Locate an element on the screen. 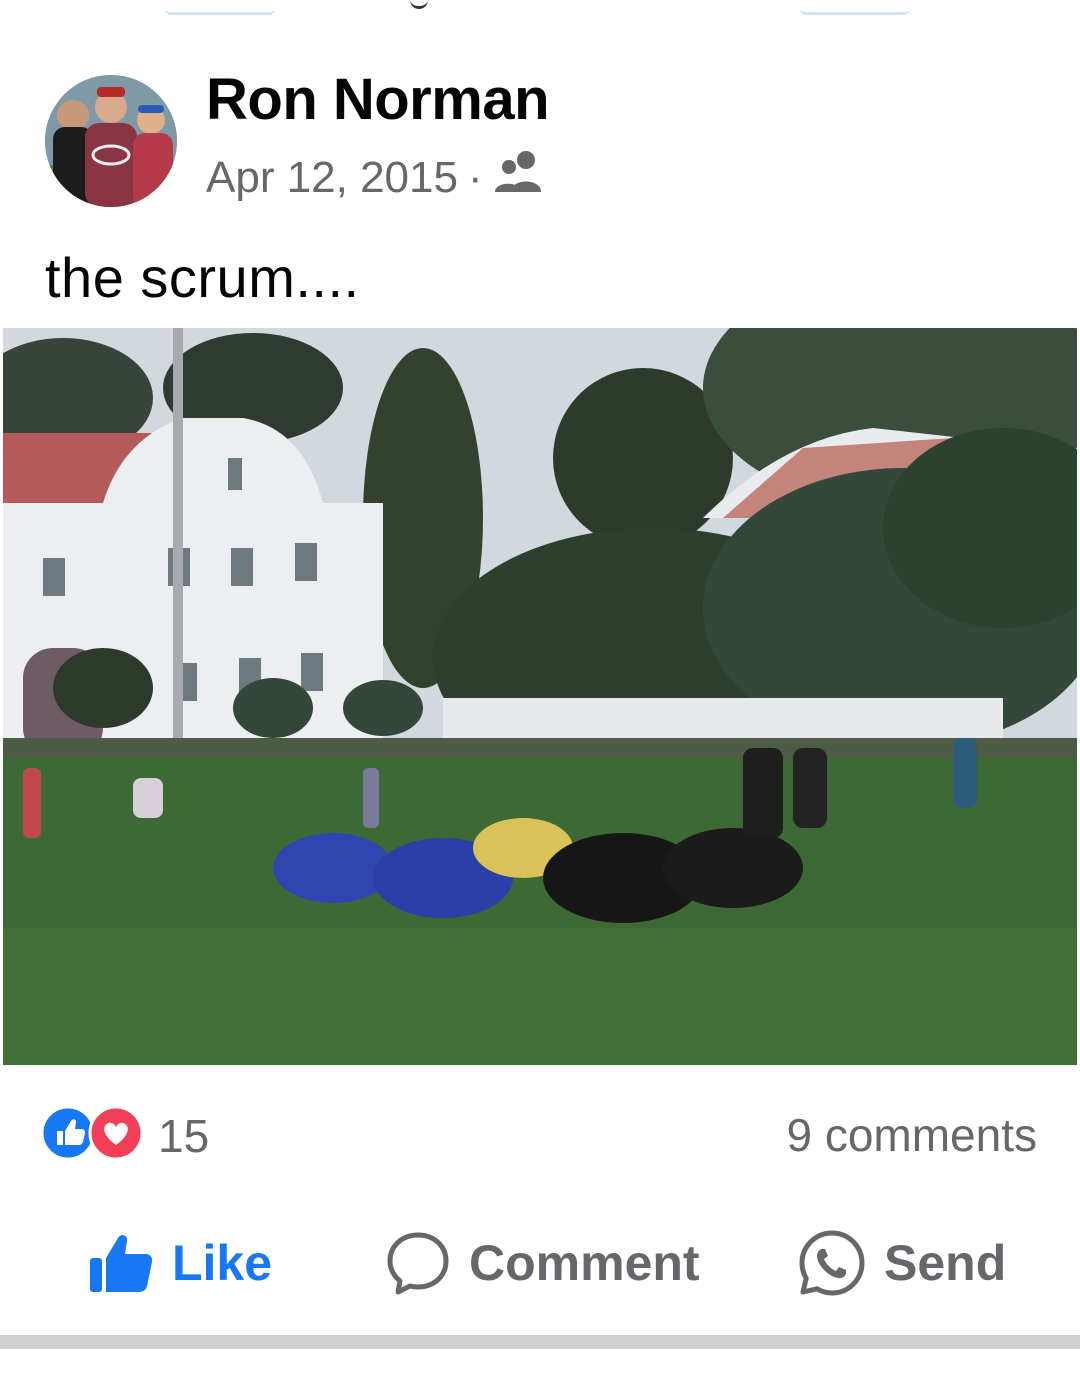 This screenshot has height=1377, width=1080. comment-button: Comment is located at coordinates (542, 1262).